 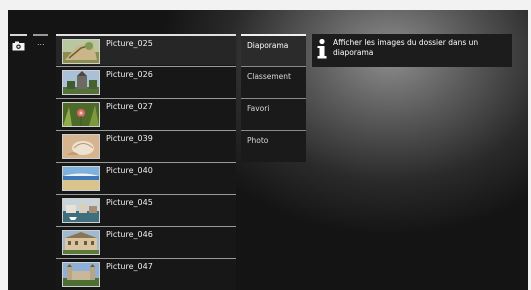 I want to click on menu-item-classement: Classement, so click(x=273, y=82).